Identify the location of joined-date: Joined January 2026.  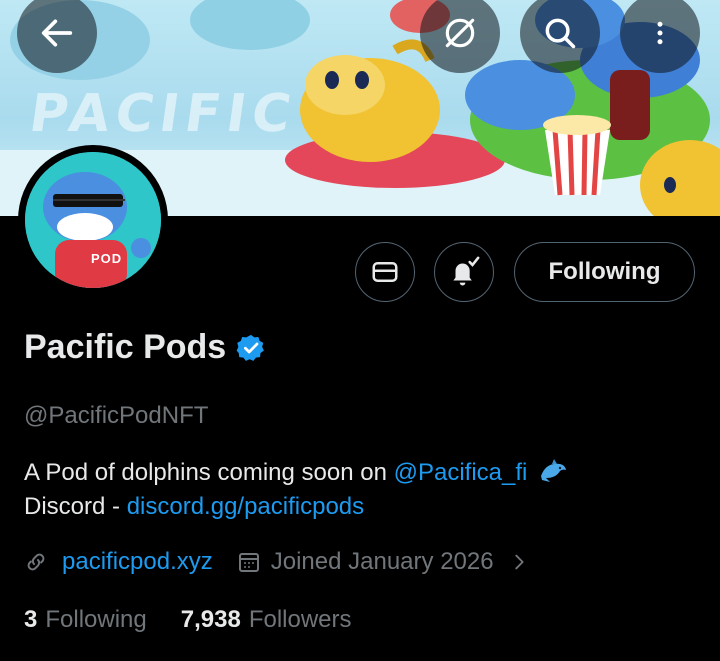
(382, 561).